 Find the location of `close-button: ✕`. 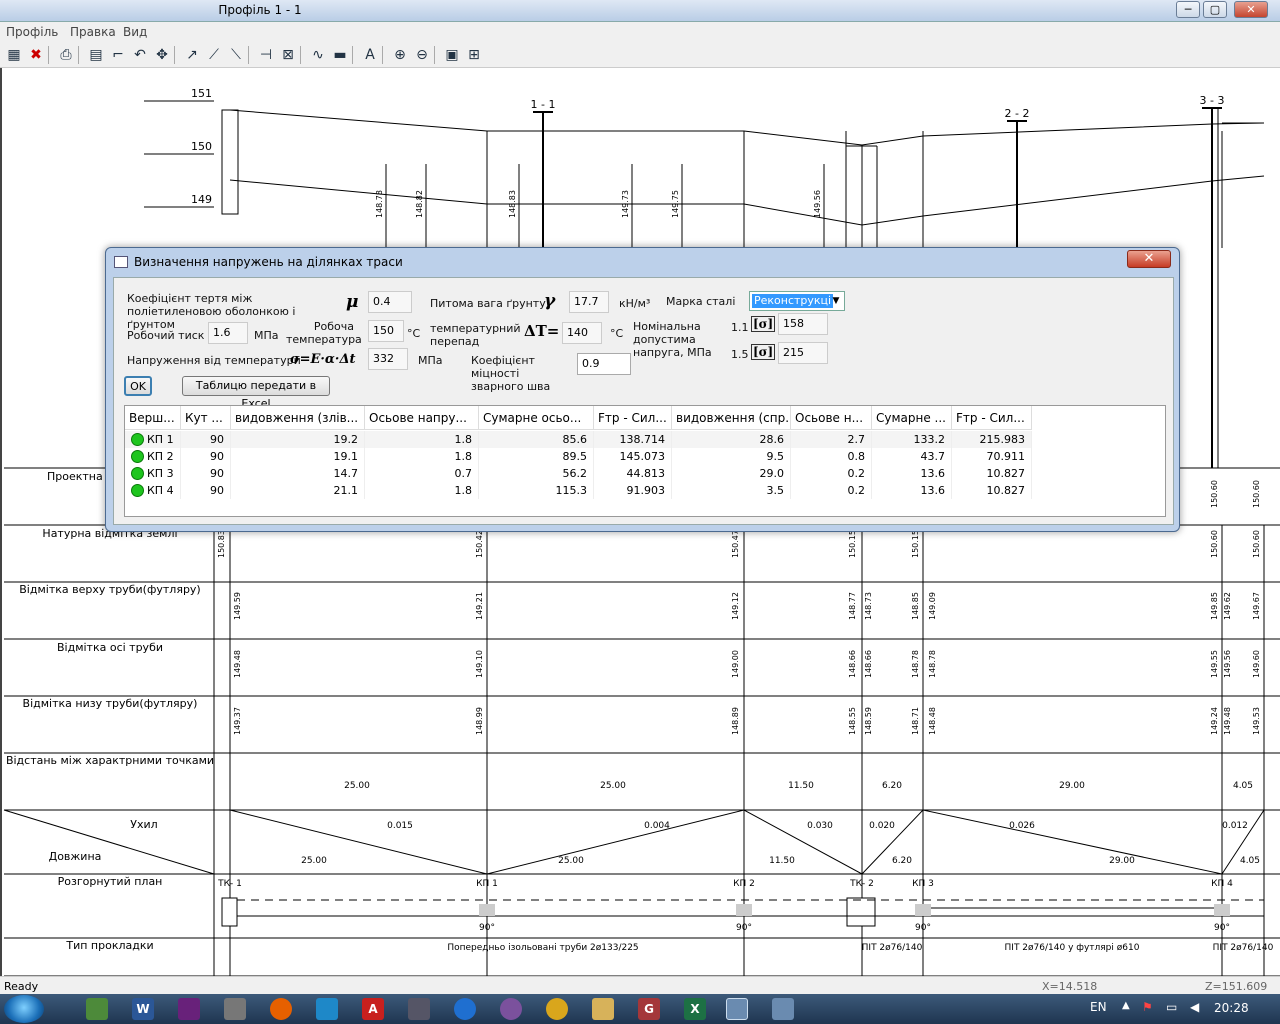

close-button: ✕ is located at coordinates (1251, 9).